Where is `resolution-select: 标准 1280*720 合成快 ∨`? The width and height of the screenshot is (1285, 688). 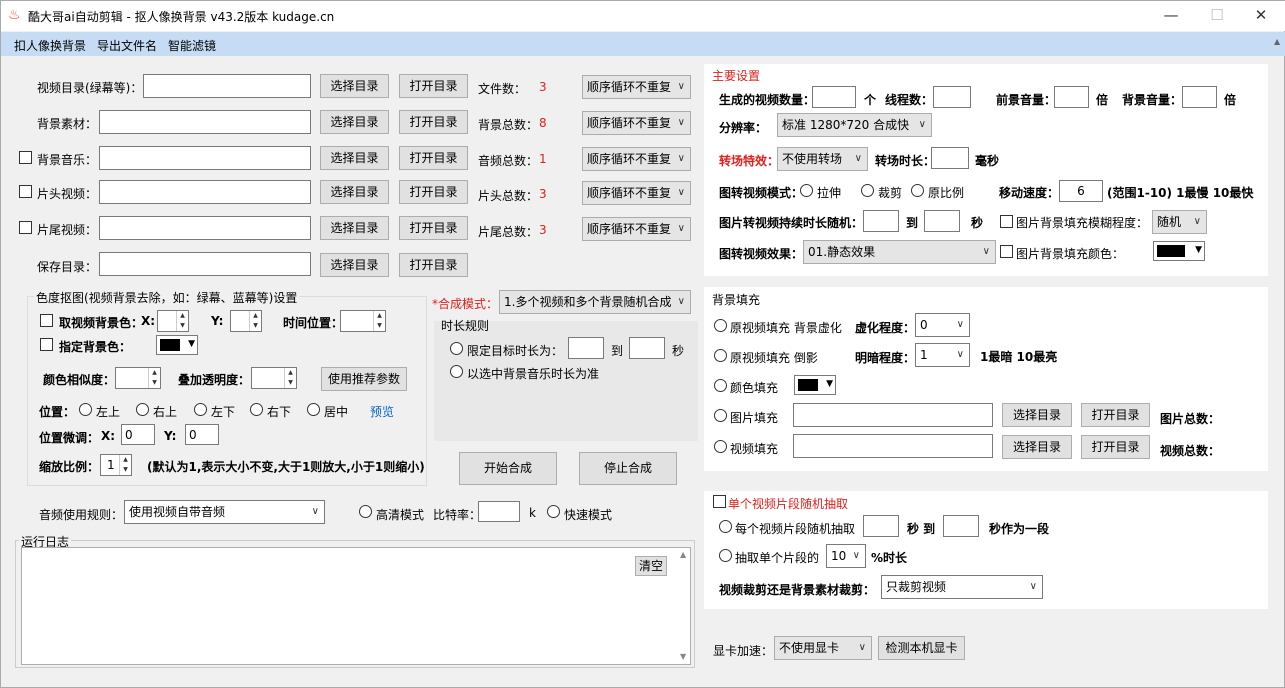
resolution-select: 标准 1280*720 合成快 ∨ is located at coordinates (854, 125).